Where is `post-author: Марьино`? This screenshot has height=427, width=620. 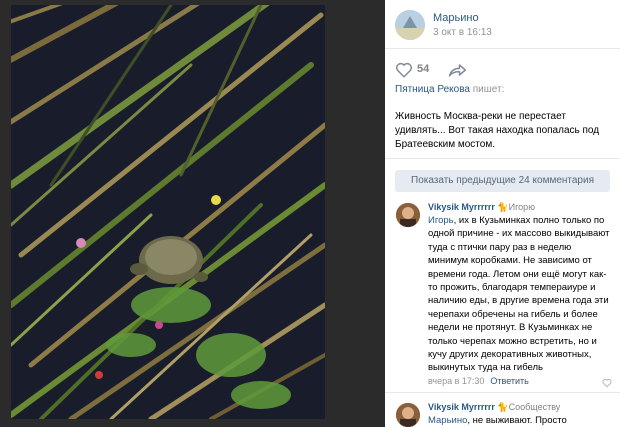
post-author: Марьино is located at coordinates (456, 18).